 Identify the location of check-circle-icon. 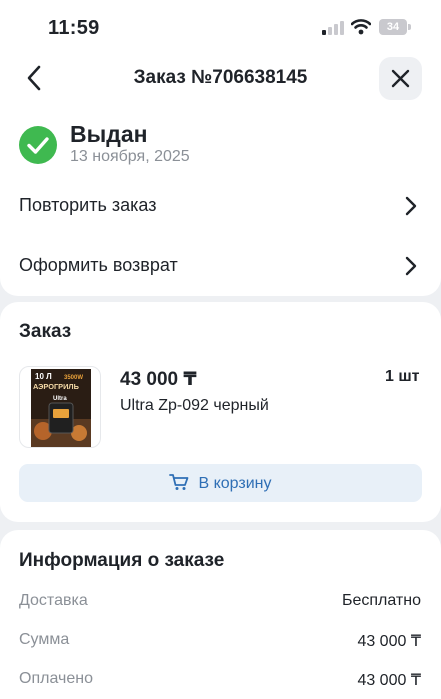
(38, 145).